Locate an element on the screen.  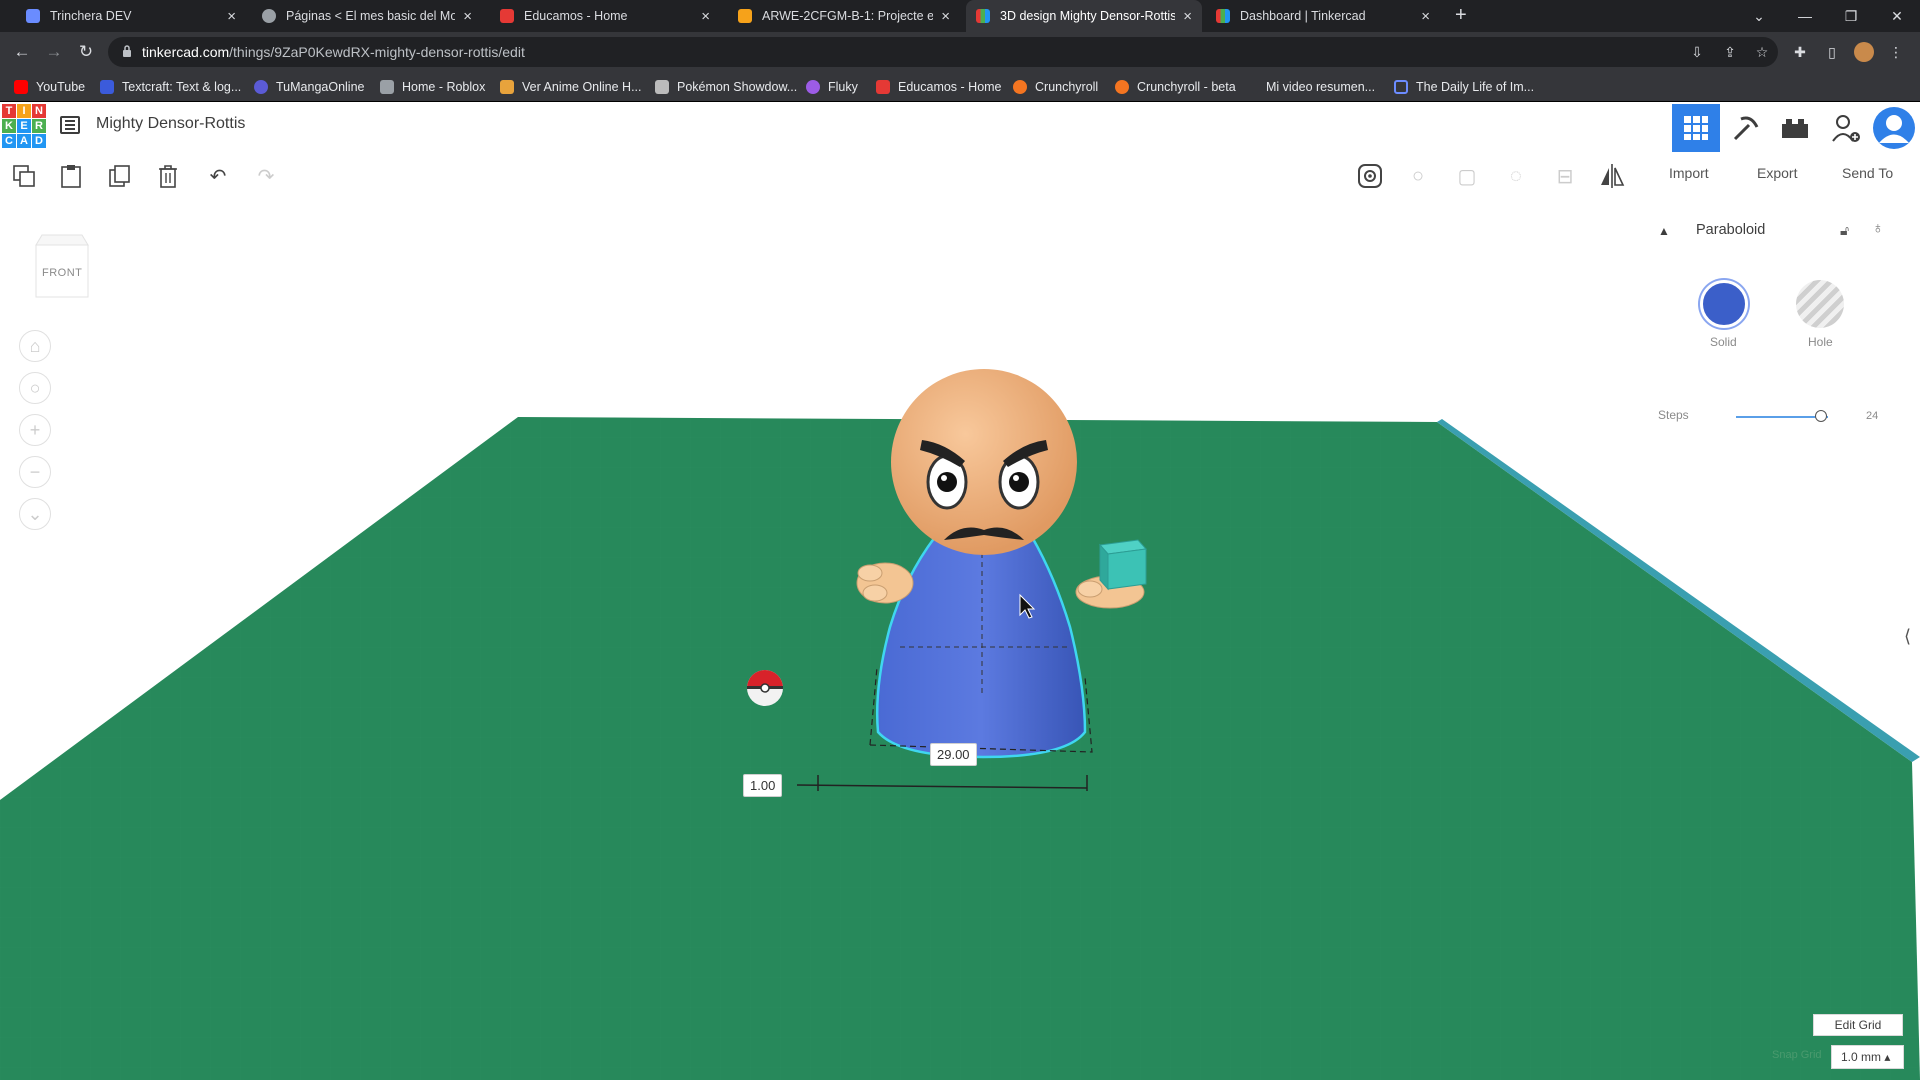
tab-title: ARWE-2CFGM-B-1: Projecte ense is located at coordinates (848, 16).